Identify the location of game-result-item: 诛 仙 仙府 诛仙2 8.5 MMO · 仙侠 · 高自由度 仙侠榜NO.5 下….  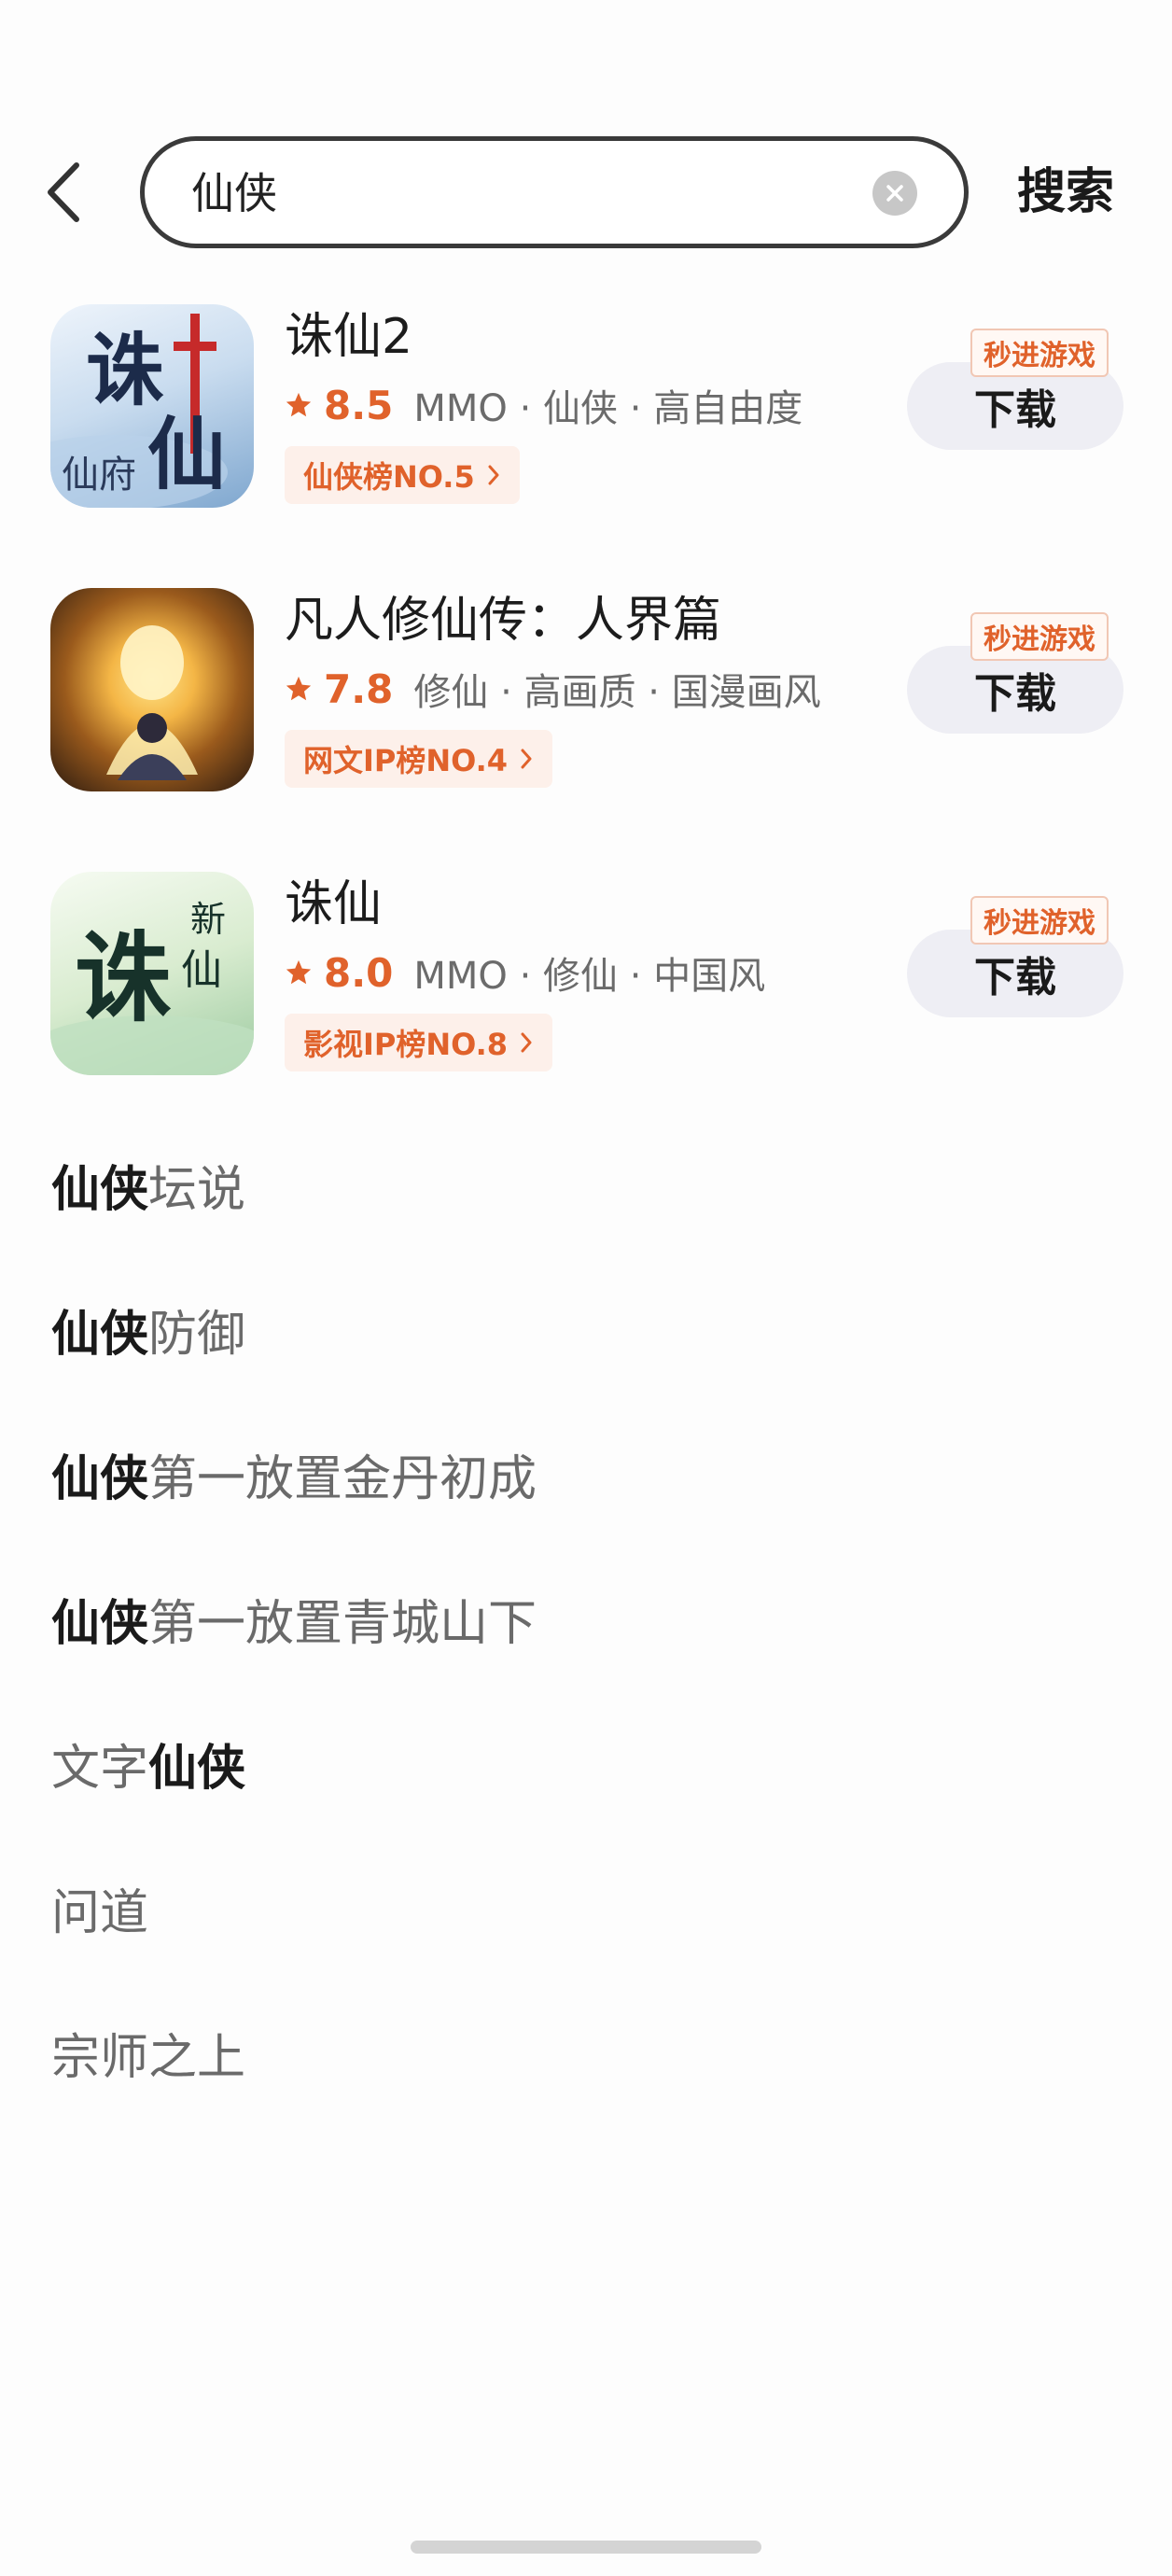
(586, 416).